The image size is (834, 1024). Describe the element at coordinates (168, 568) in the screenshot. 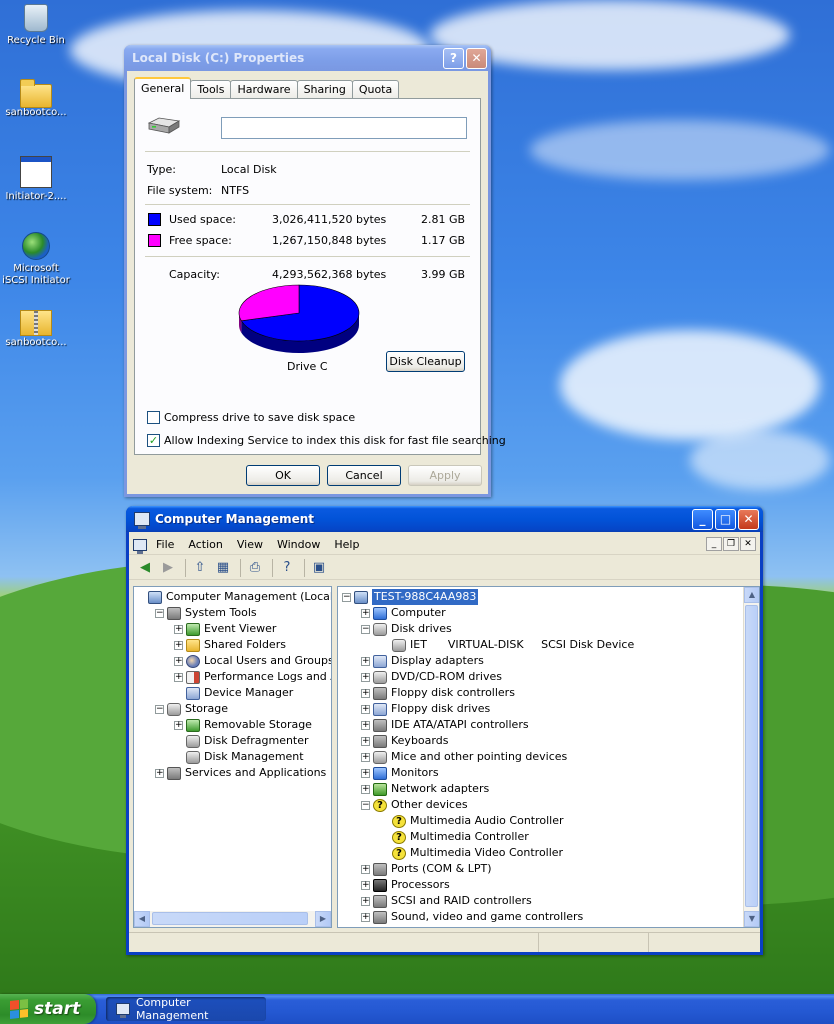

I see `forward-arrow-icon: ▶` at that location.